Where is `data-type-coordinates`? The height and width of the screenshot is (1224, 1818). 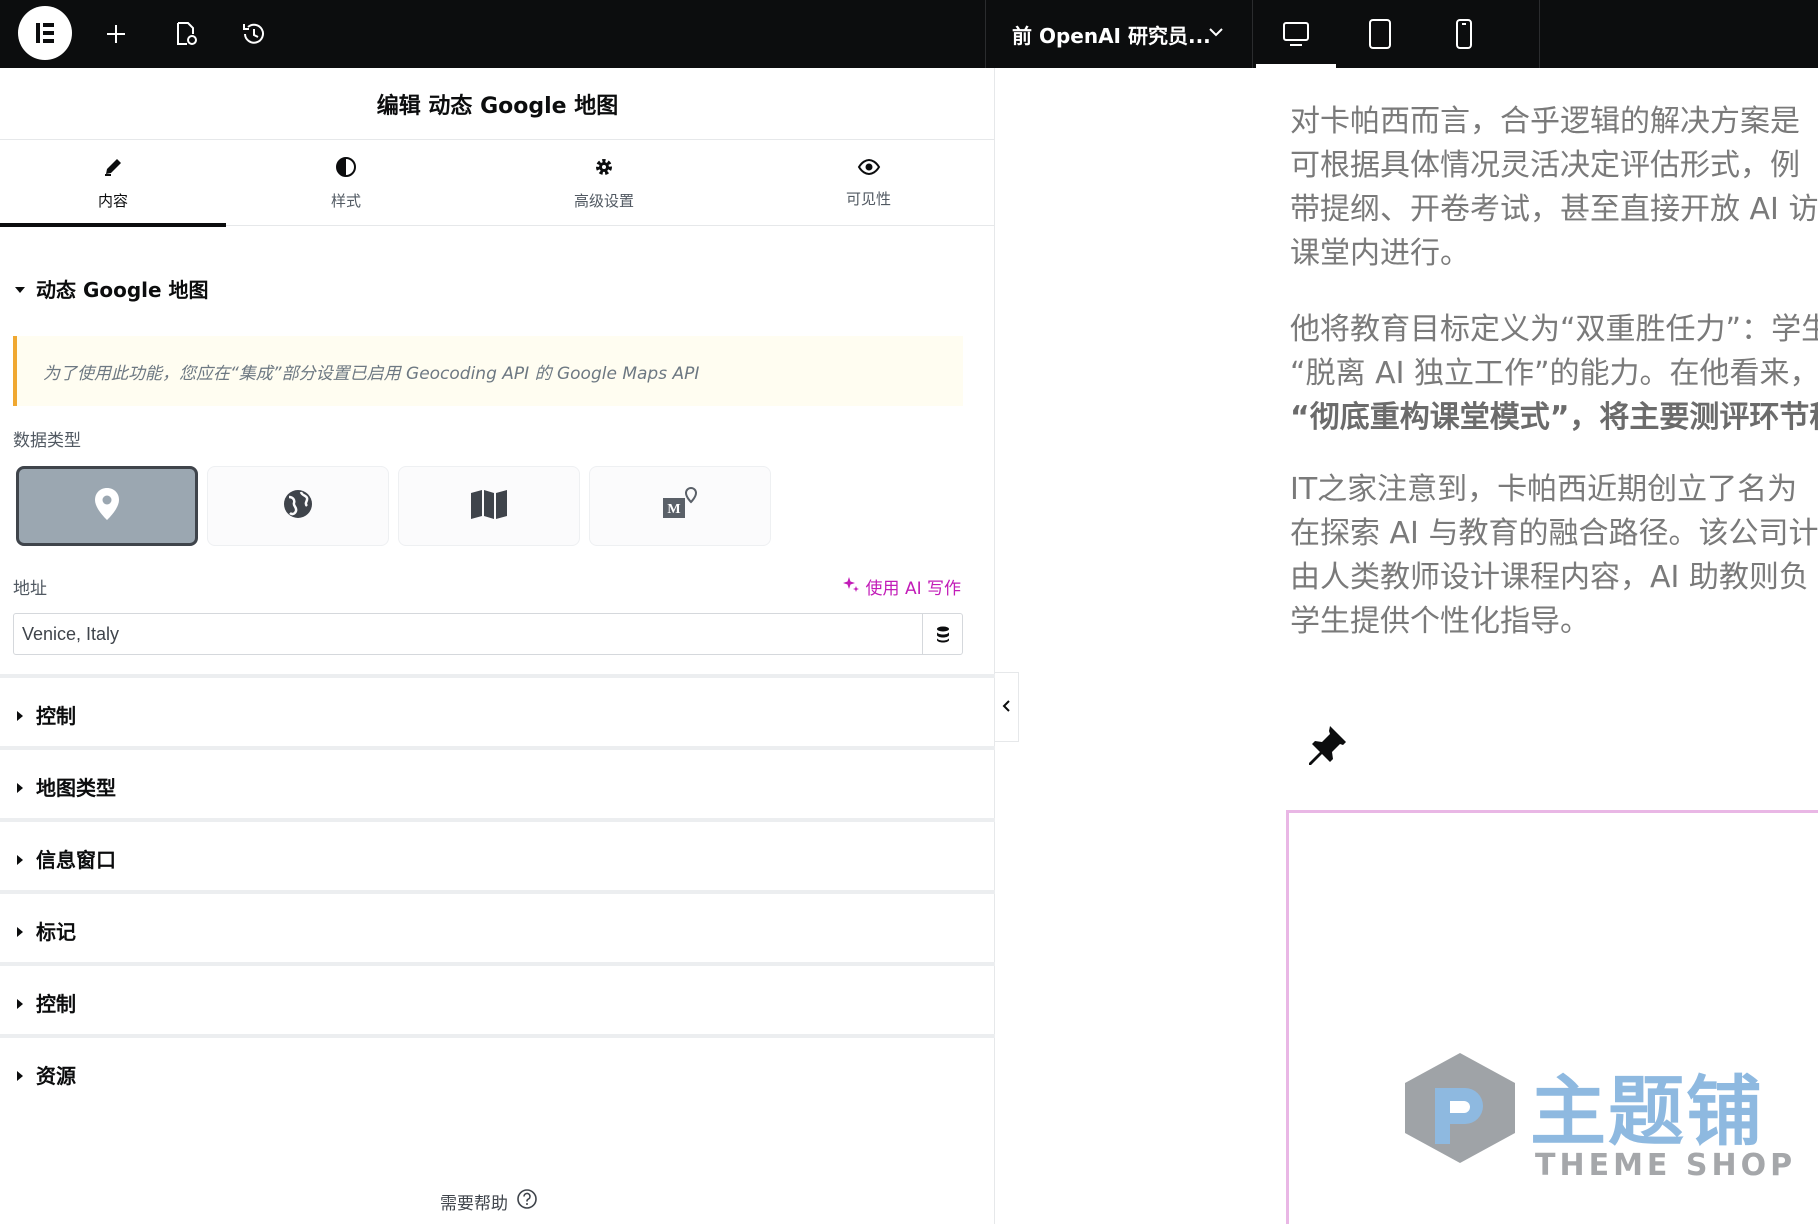
data-type-coordinates is located at coordinates (298, 506).